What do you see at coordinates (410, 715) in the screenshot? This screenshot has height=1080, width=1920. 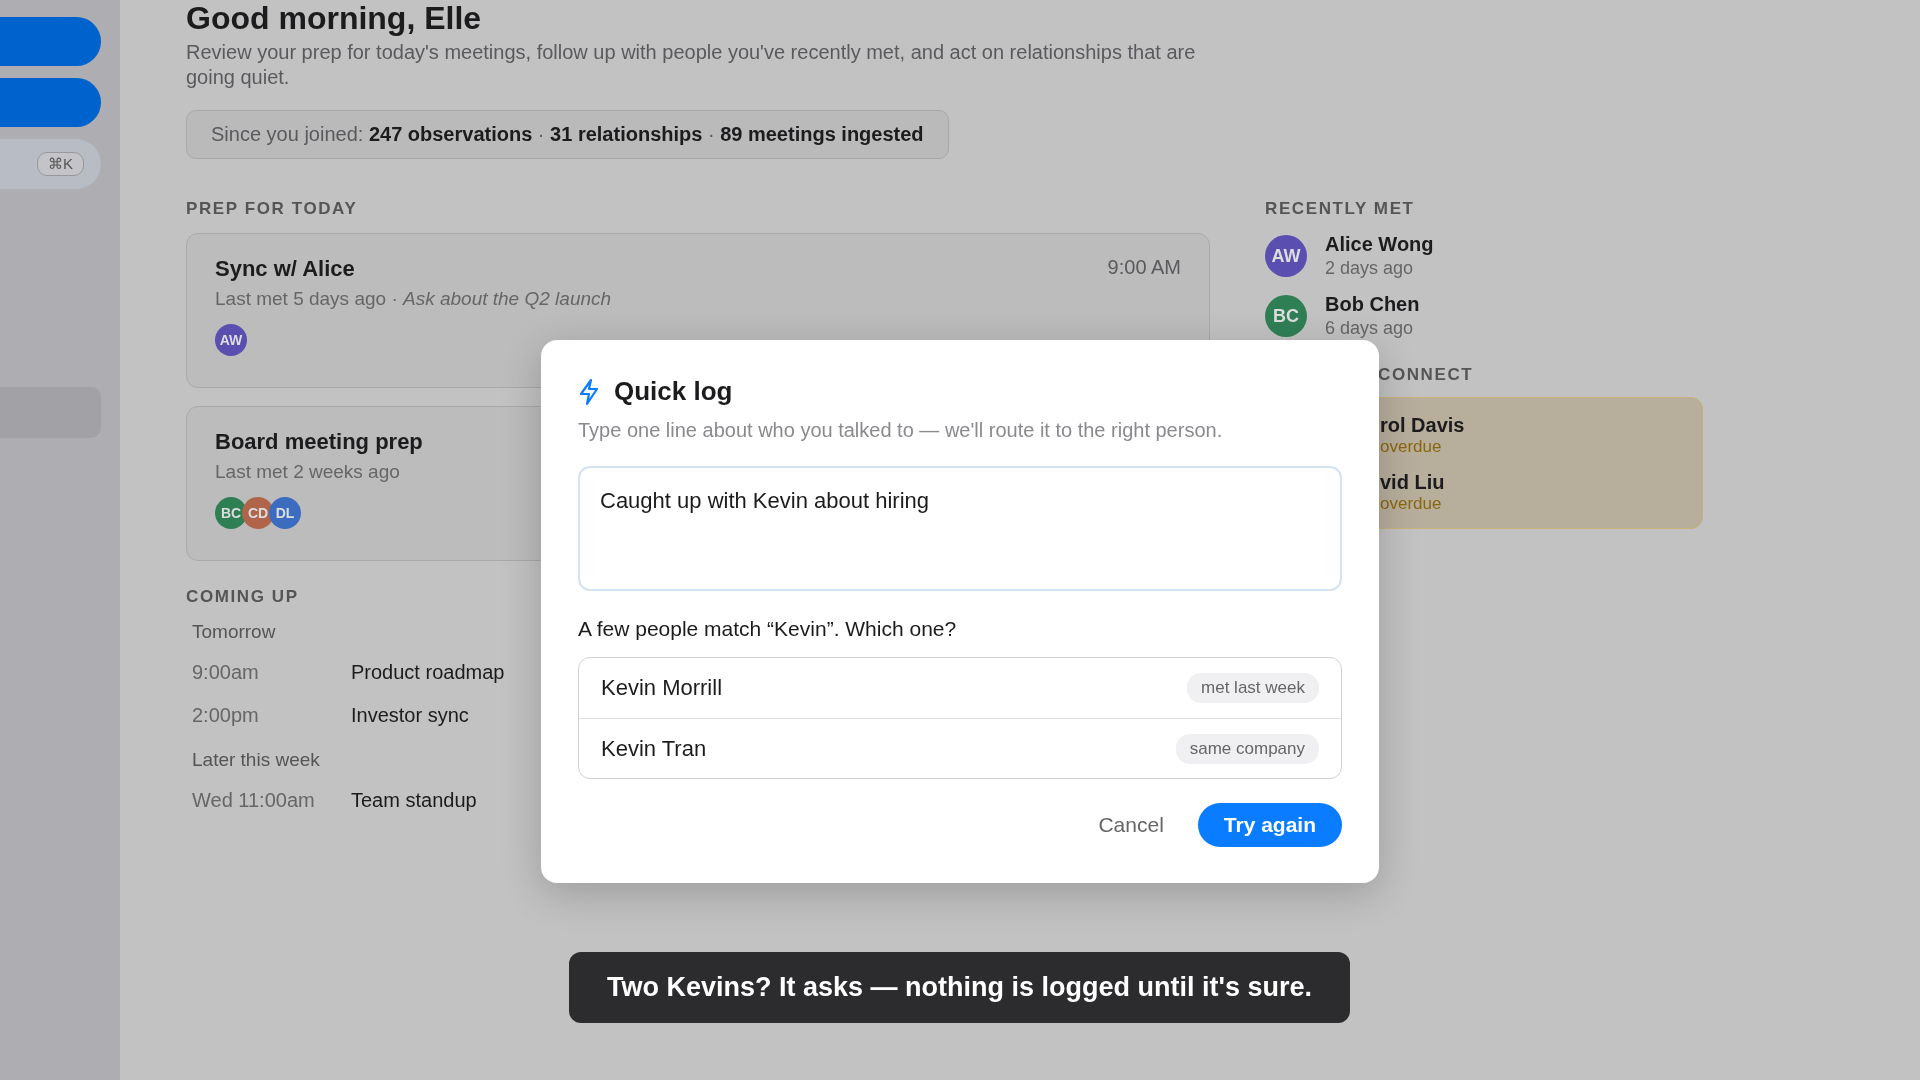 I see `event-title: Investor sync` at bounding box center [410, 715].